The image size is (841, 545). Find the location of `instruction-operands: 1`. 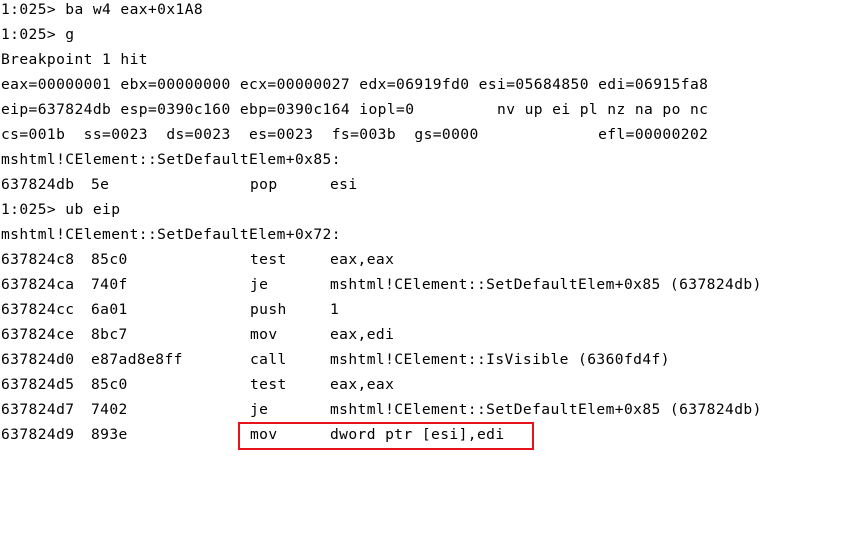

instruction-operands: 1 is located at coordinates (335, 309).